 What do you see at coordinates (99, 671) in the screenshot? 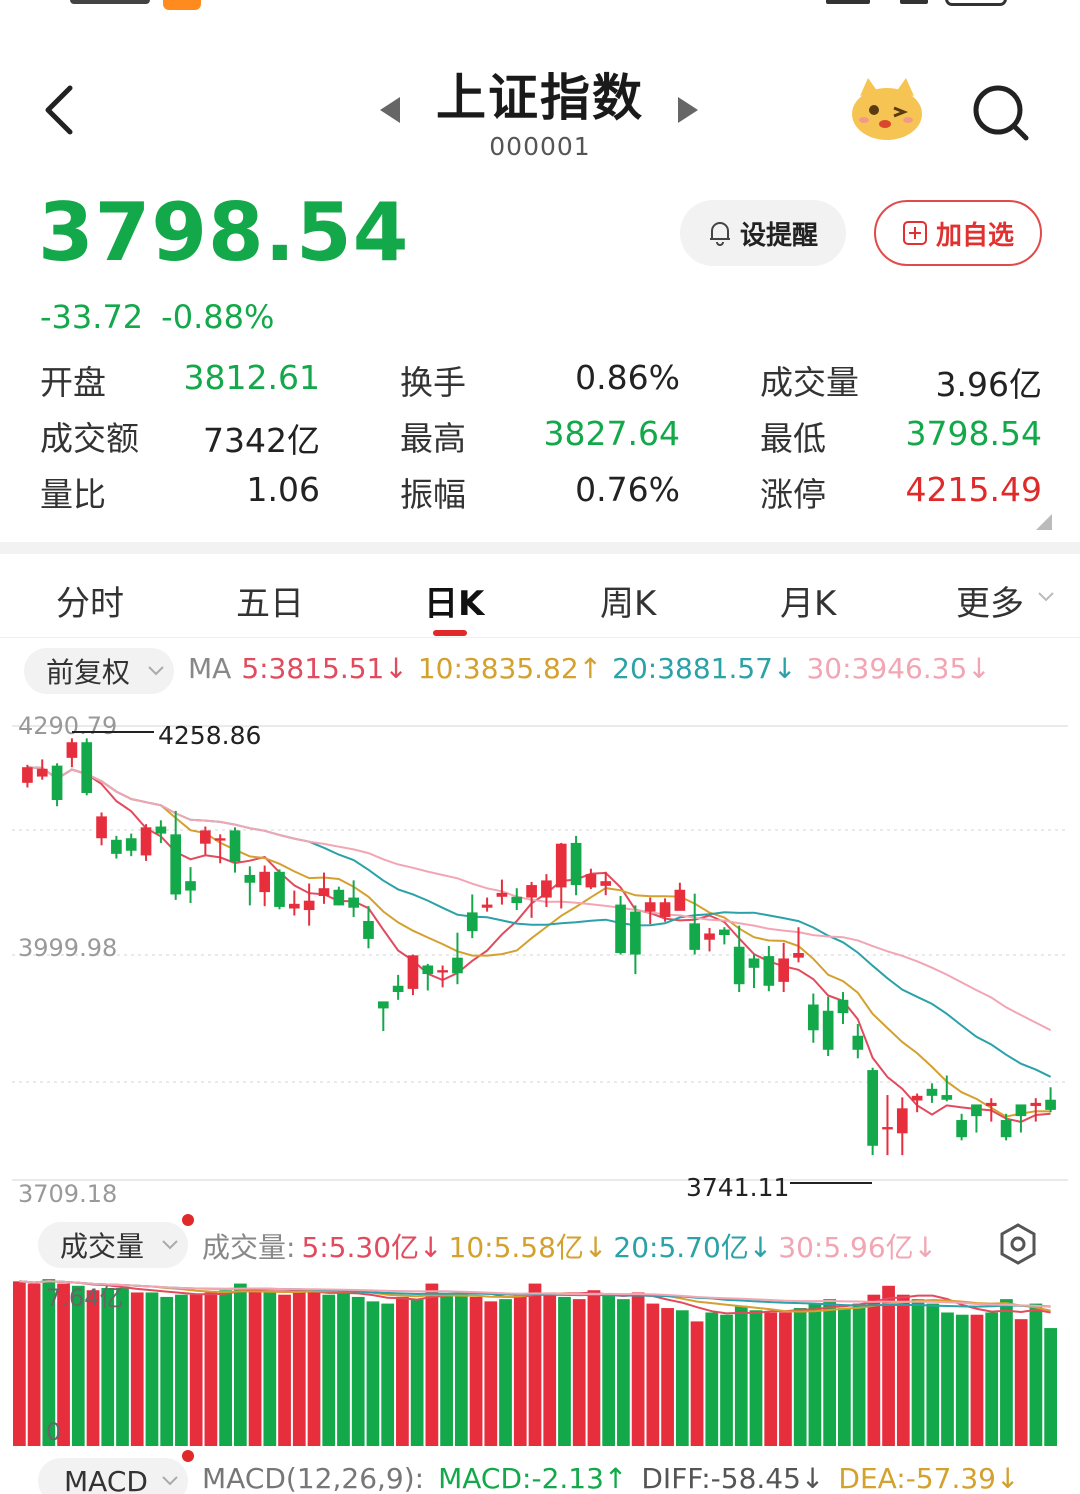
I see `adjust-mode-dropdown: 前复权` at bounding box center [99, 671].